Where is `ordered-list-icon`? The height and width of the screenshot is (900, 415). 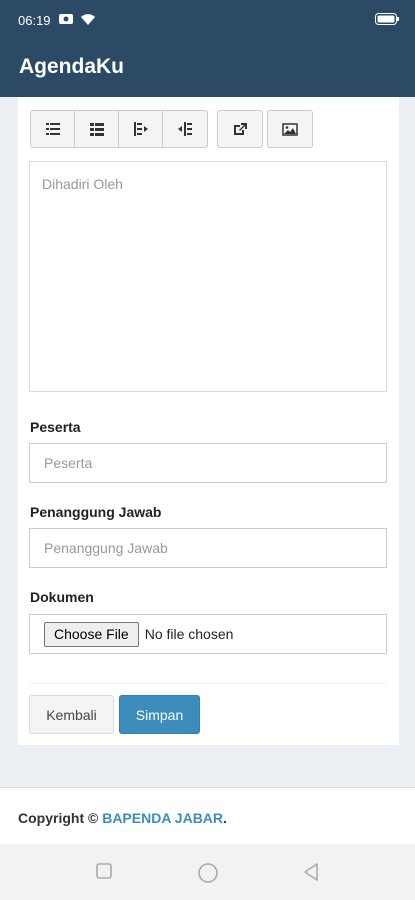
ordered-list-icon is located at coordinates (96, 129).